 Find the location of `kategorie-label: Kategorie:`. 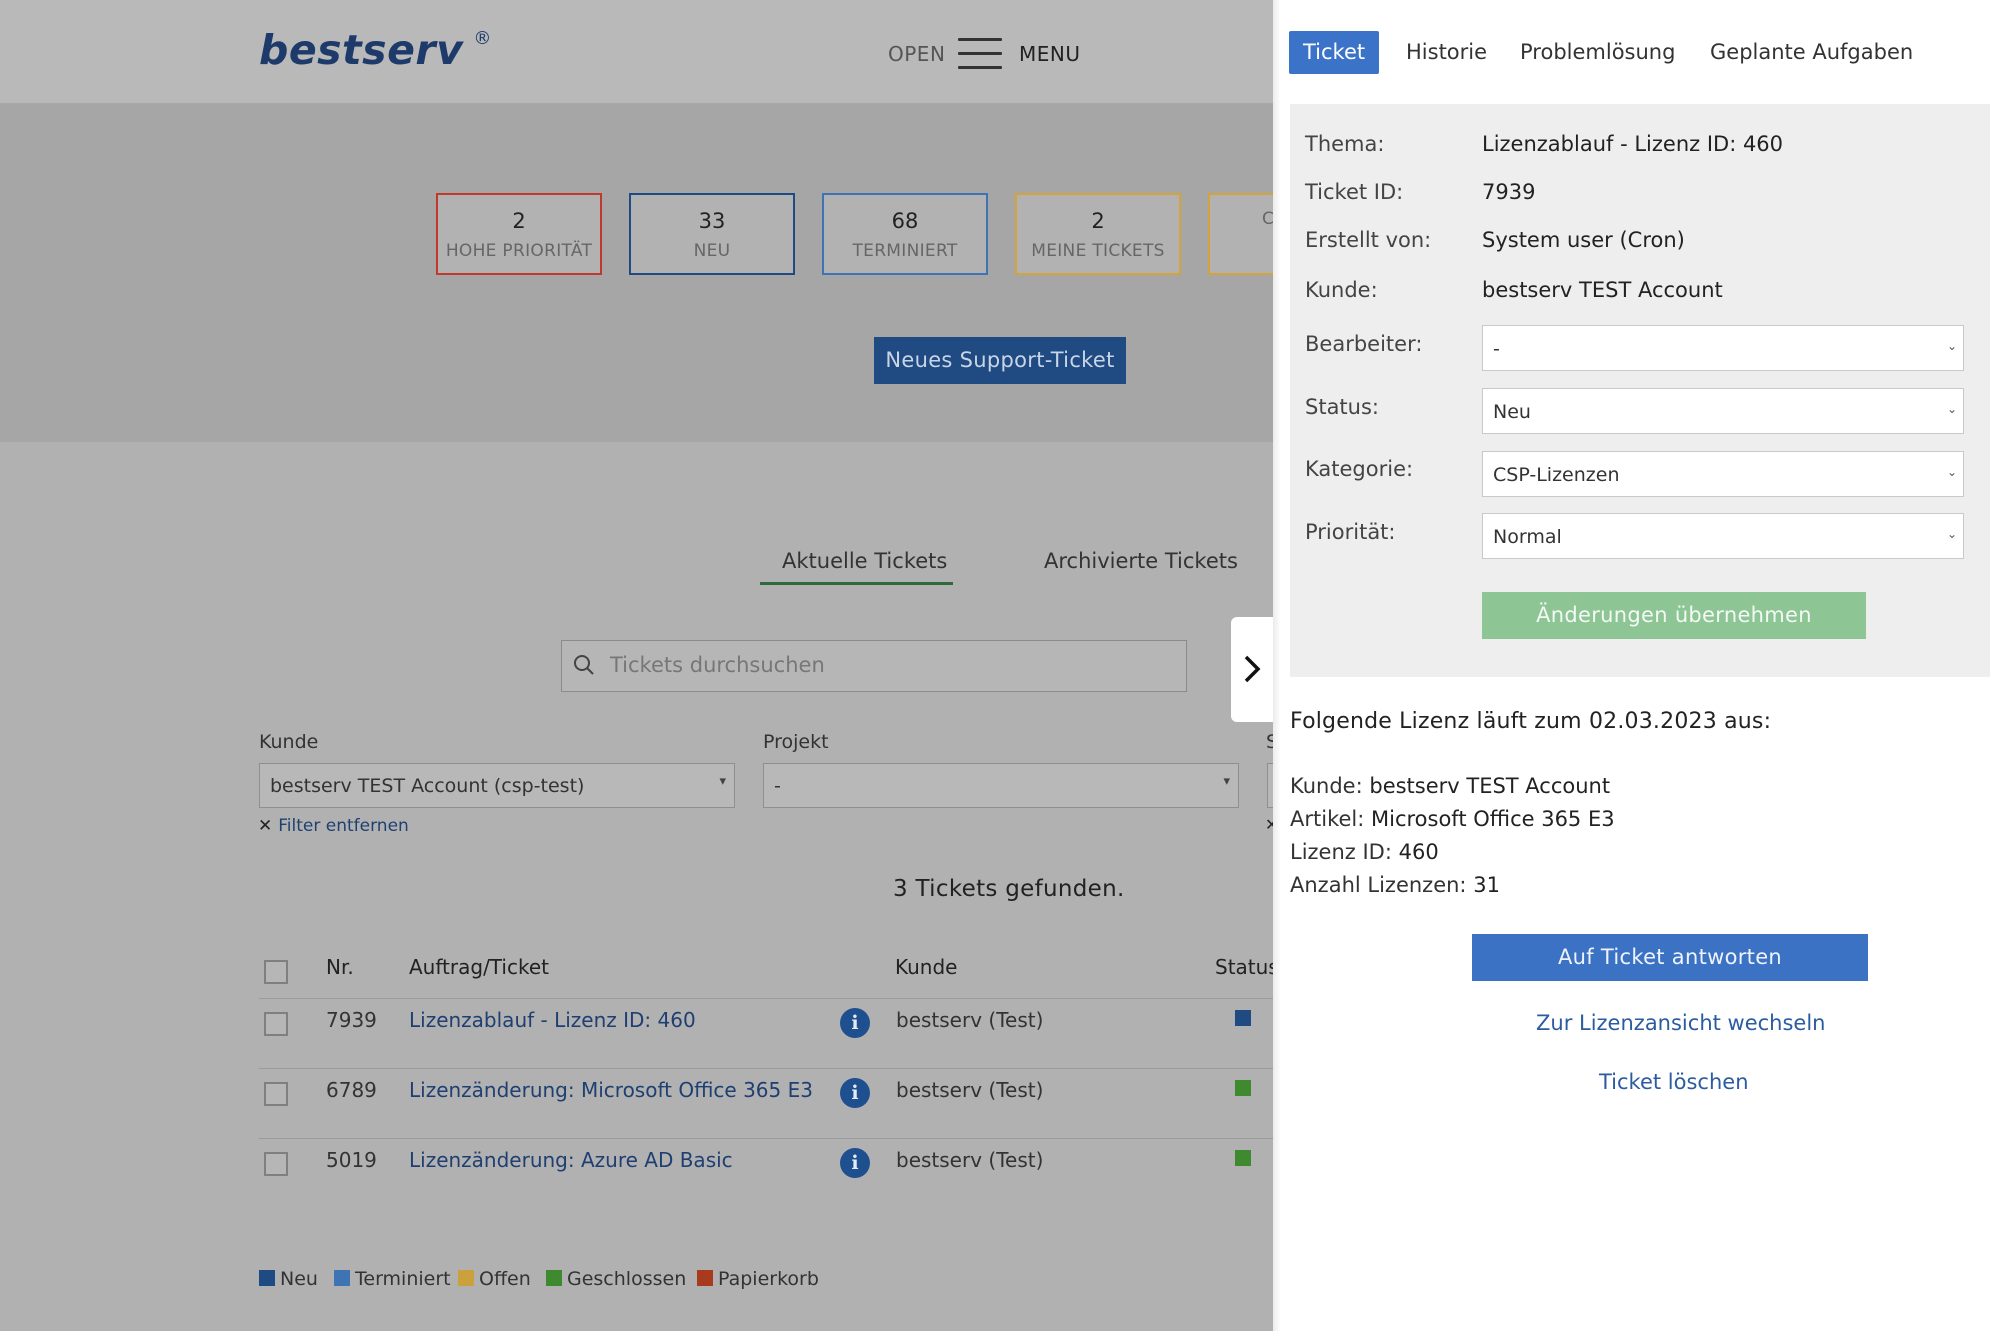

kategorie-label: Kategorie: is located at coordinates (1359, 469).